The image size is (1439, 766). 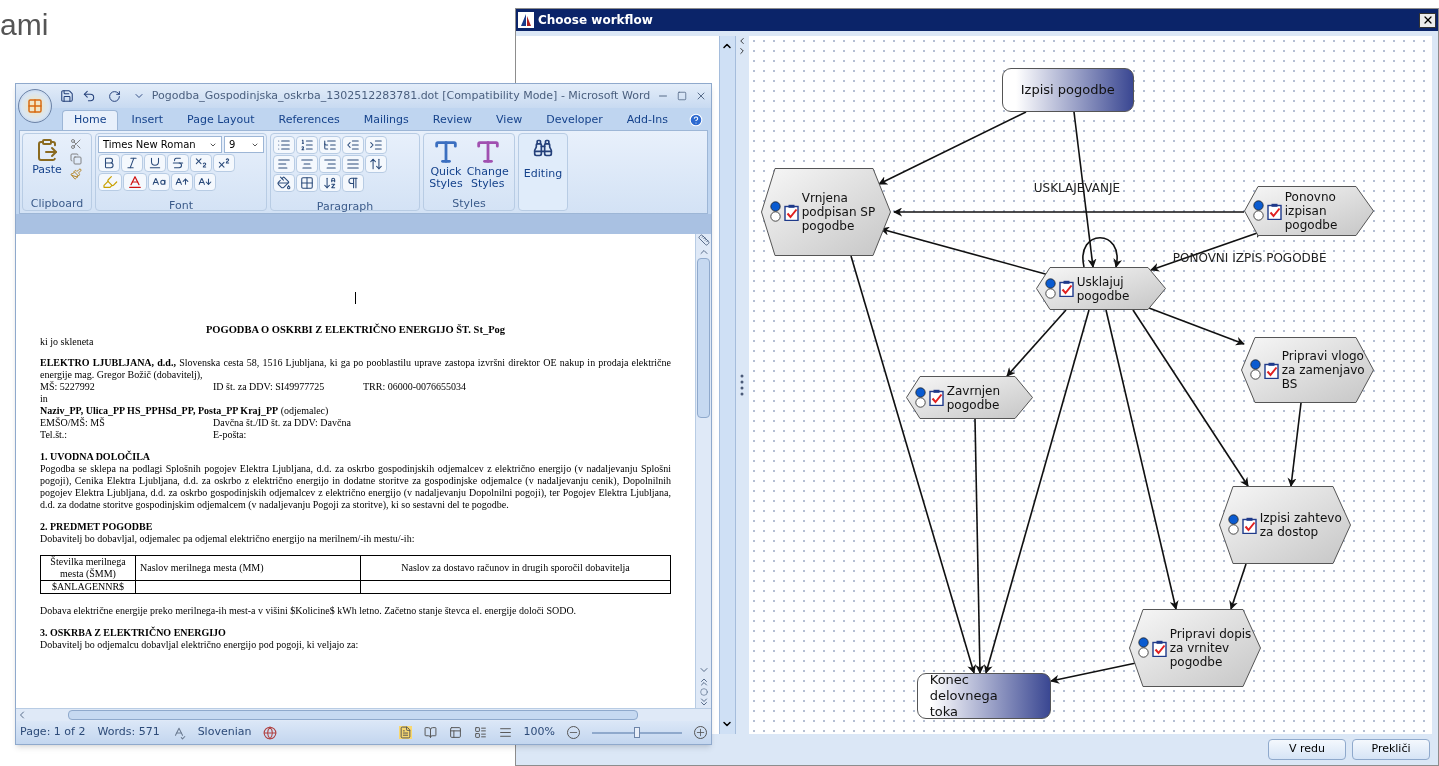 I want to click on task-node: Usklajuj pogodbe, so click(x=1100, y=288).